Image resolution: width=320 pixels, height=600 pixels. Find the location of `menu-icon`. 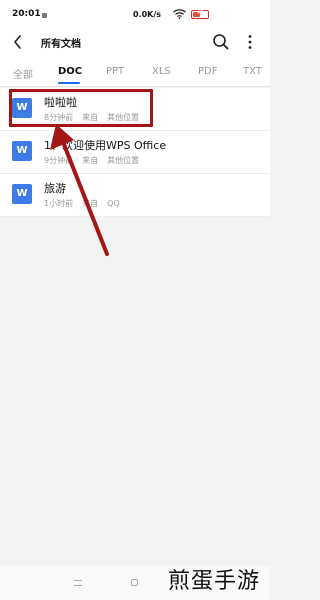

menu-icon is located at coordinates (78, 583).